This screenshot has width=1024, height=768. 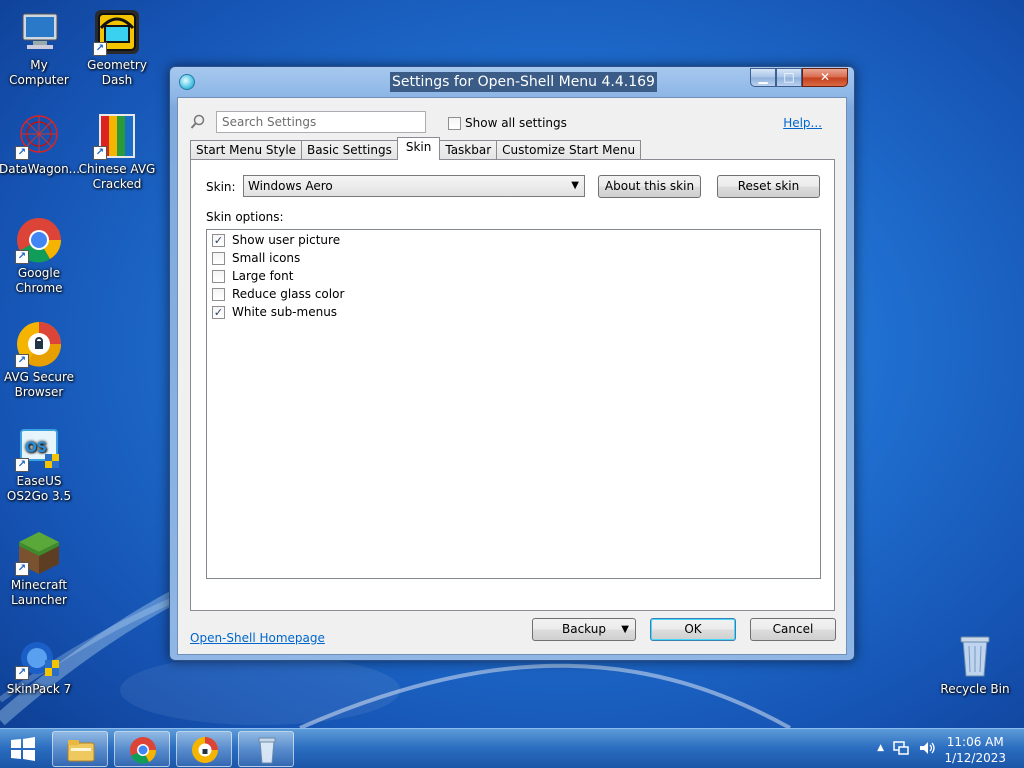 I want to click on option-reduce-glass-color: Reduce glass color, so click(x=278, y=294).